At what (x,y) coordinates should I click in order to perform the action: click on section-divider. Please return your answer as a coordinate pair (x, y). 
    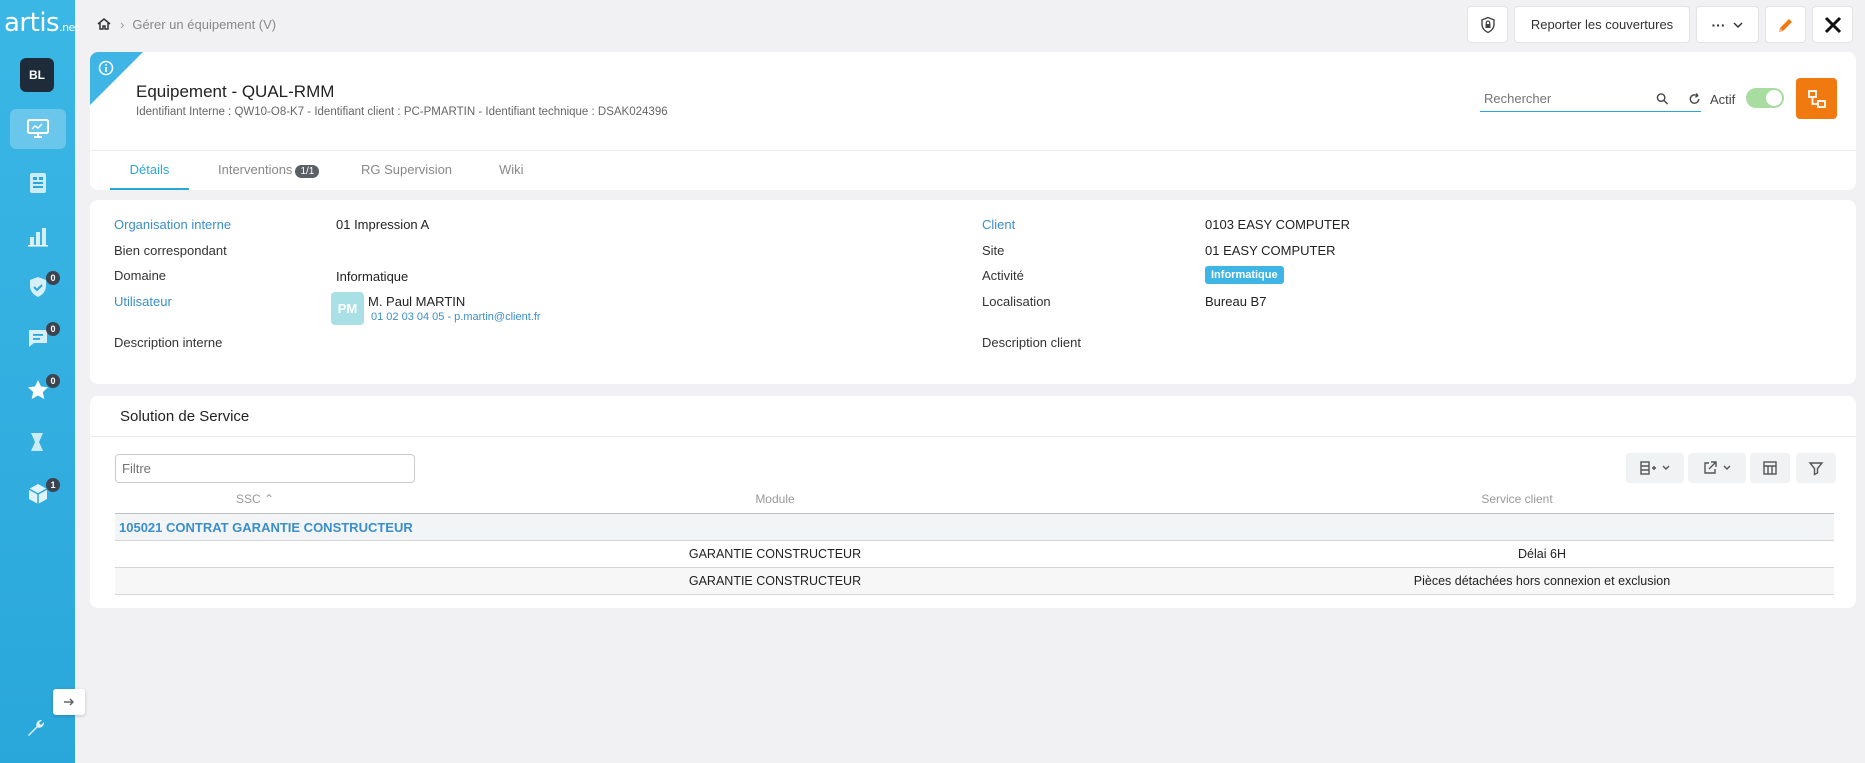
    Looking at the image, I should click on (973, 436).